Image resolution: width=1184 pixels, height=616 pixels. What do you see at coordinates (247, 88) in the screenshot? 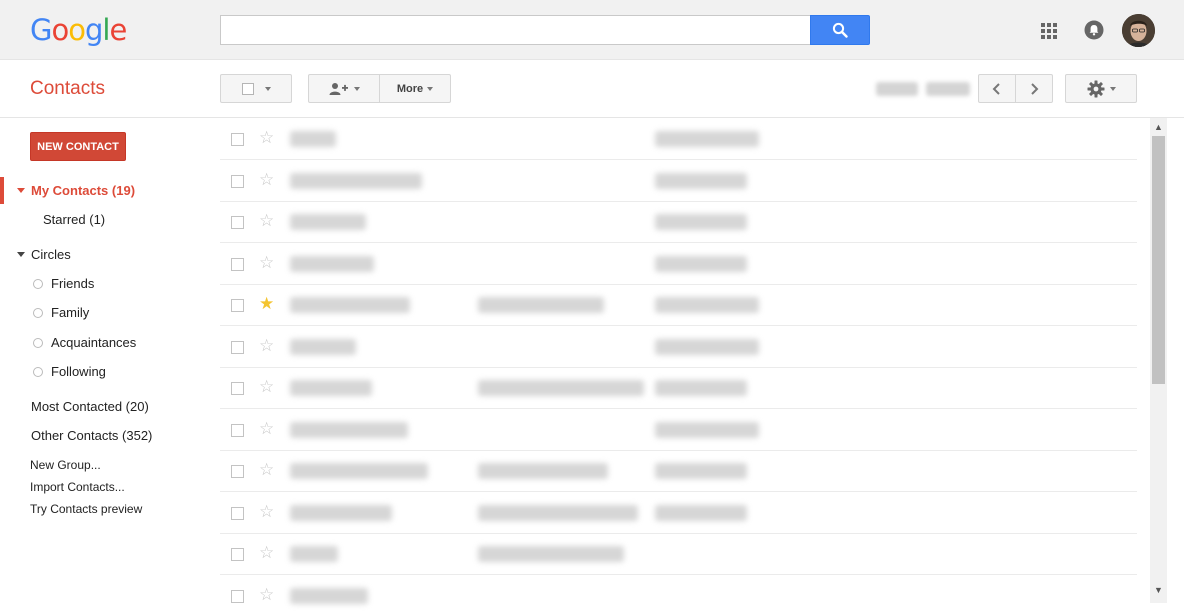
I see `select-checkbox` at bounding box center [247, 88].